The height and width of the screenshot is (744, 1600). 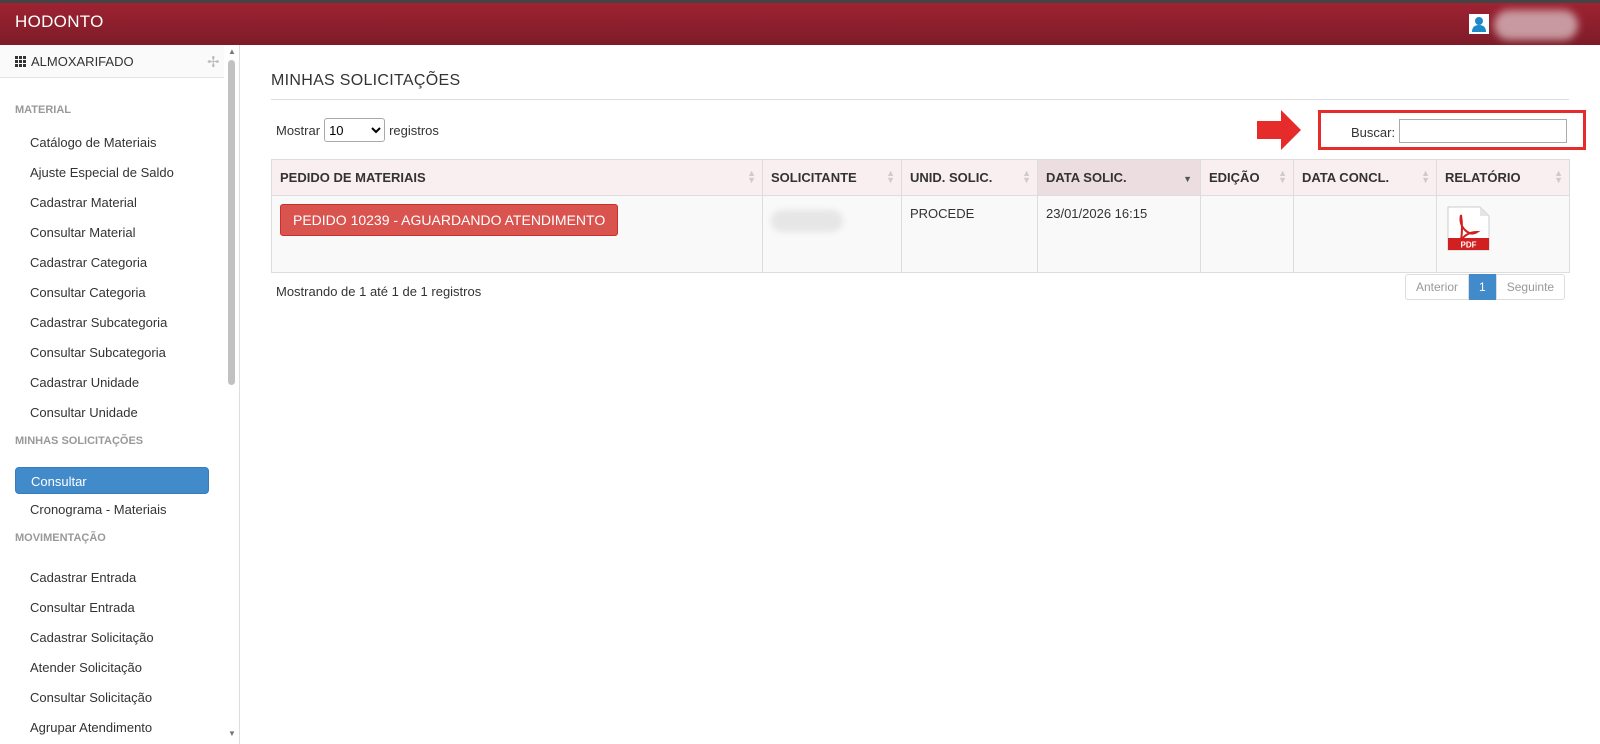 I want to click on col-label: EDIÇÃO, so click(x=1234, y=177).